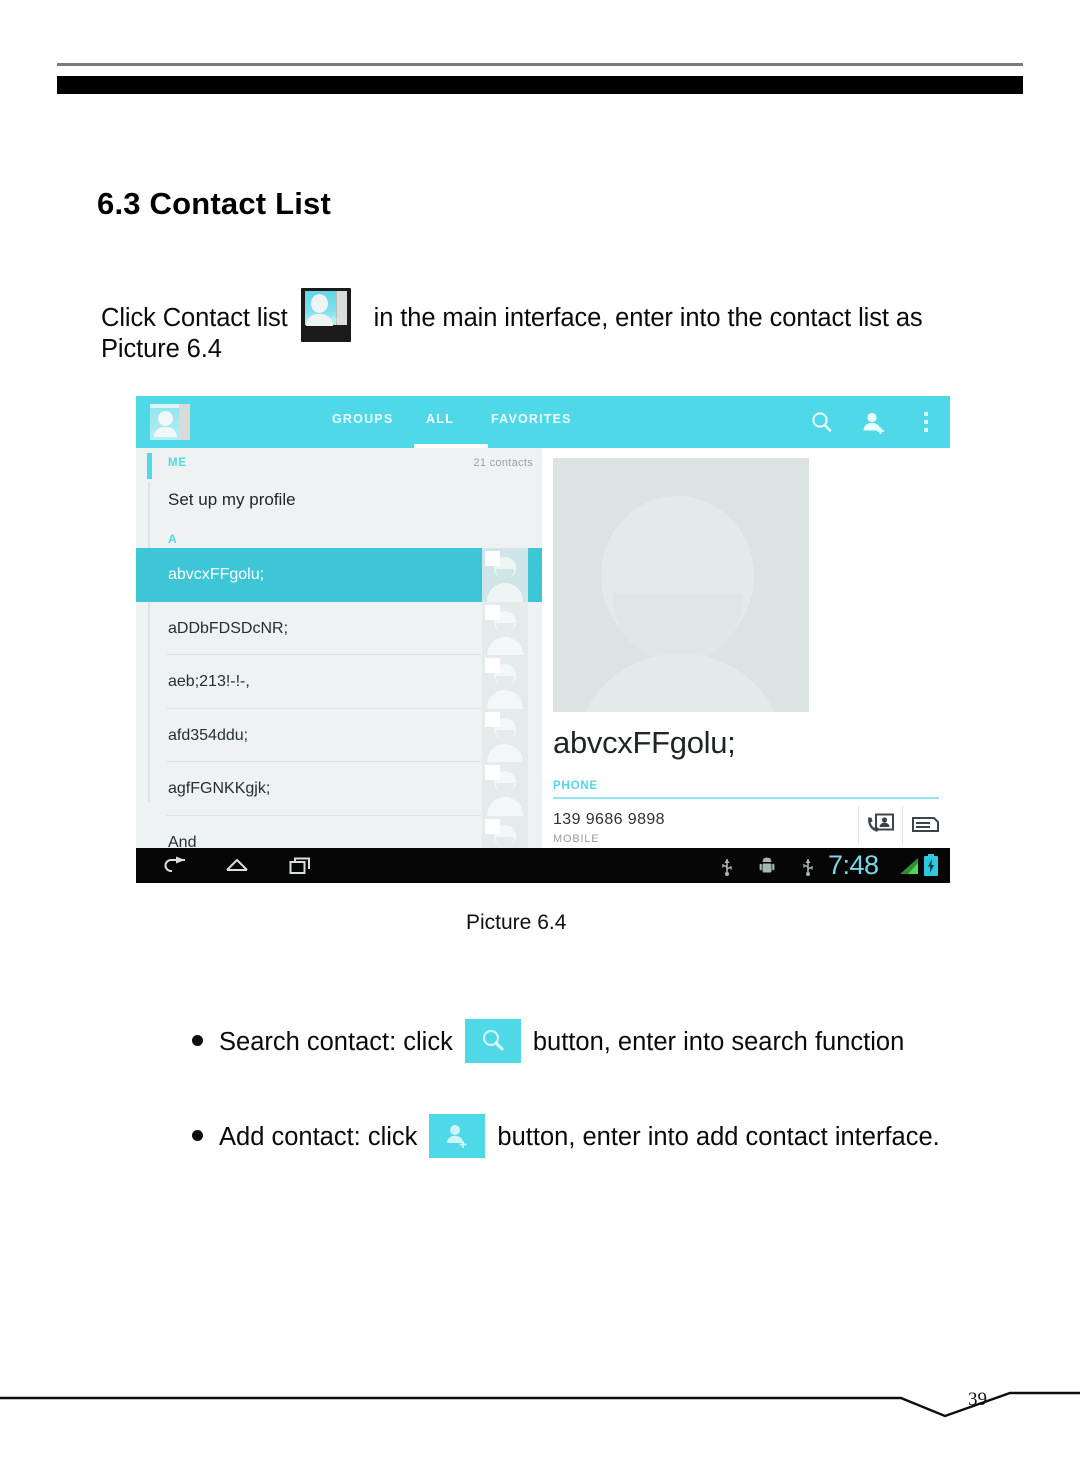 The height and width of the screenshot is (1460, 1080). What do you see at coordinates (228, 628) in the screenshot?
I see `contact-name: aDDbFDSDcNR;` at bounding box center [228, 628].